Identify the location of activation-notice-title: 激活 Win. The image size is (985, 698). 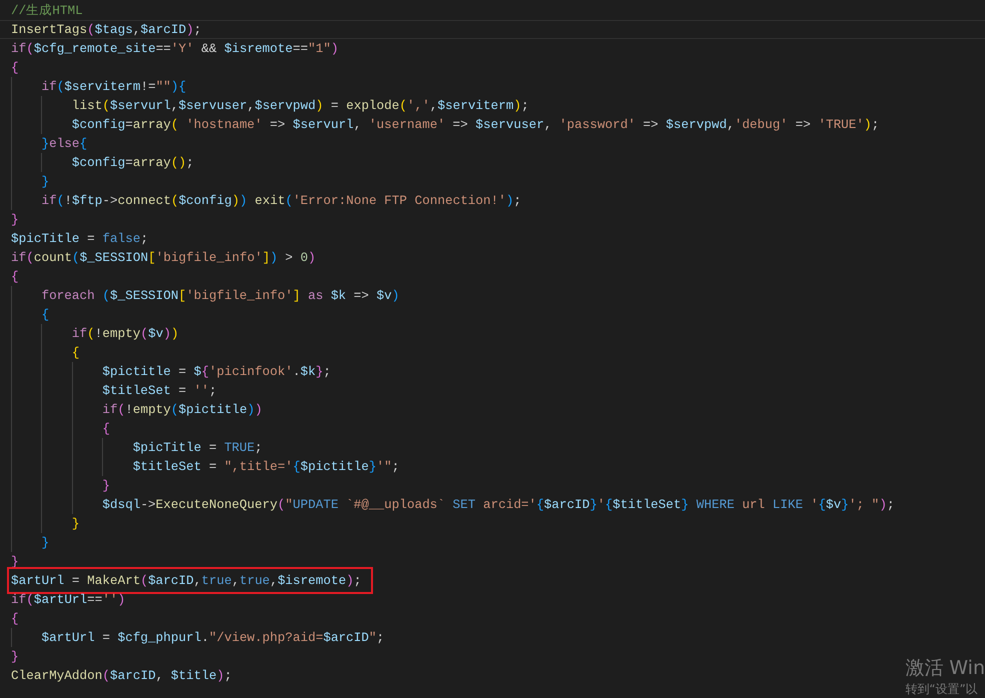
(945, 668).